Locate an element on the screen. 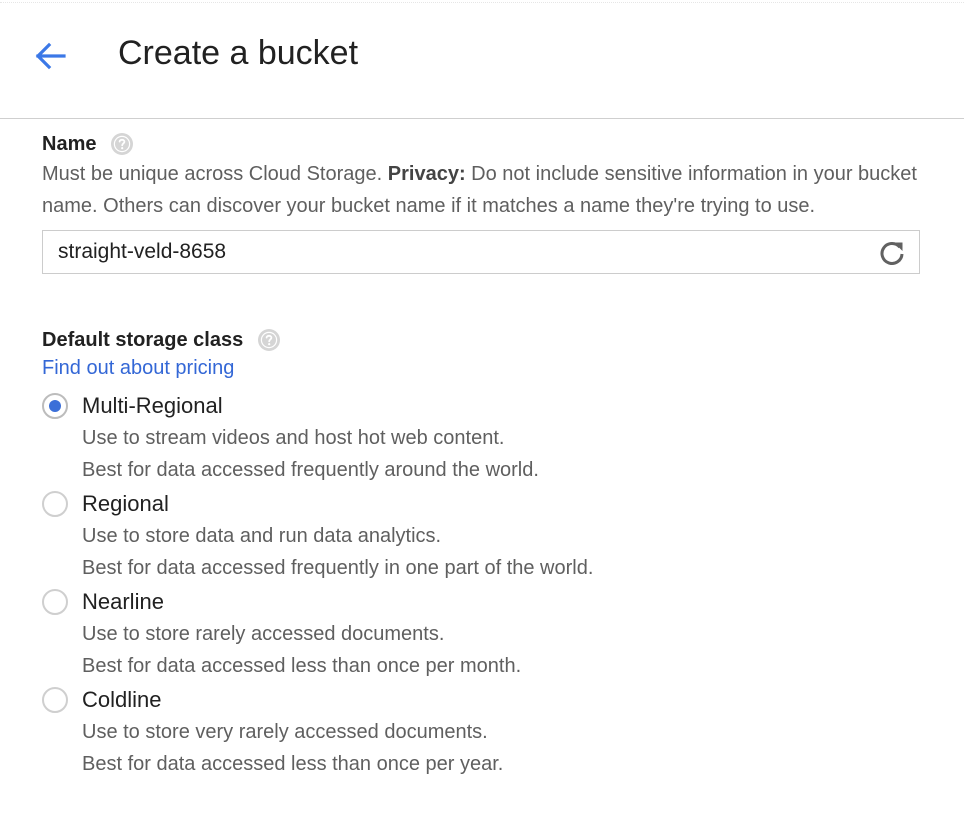  pricing-link: Find out about pricing is located at coordinates (138, 368).